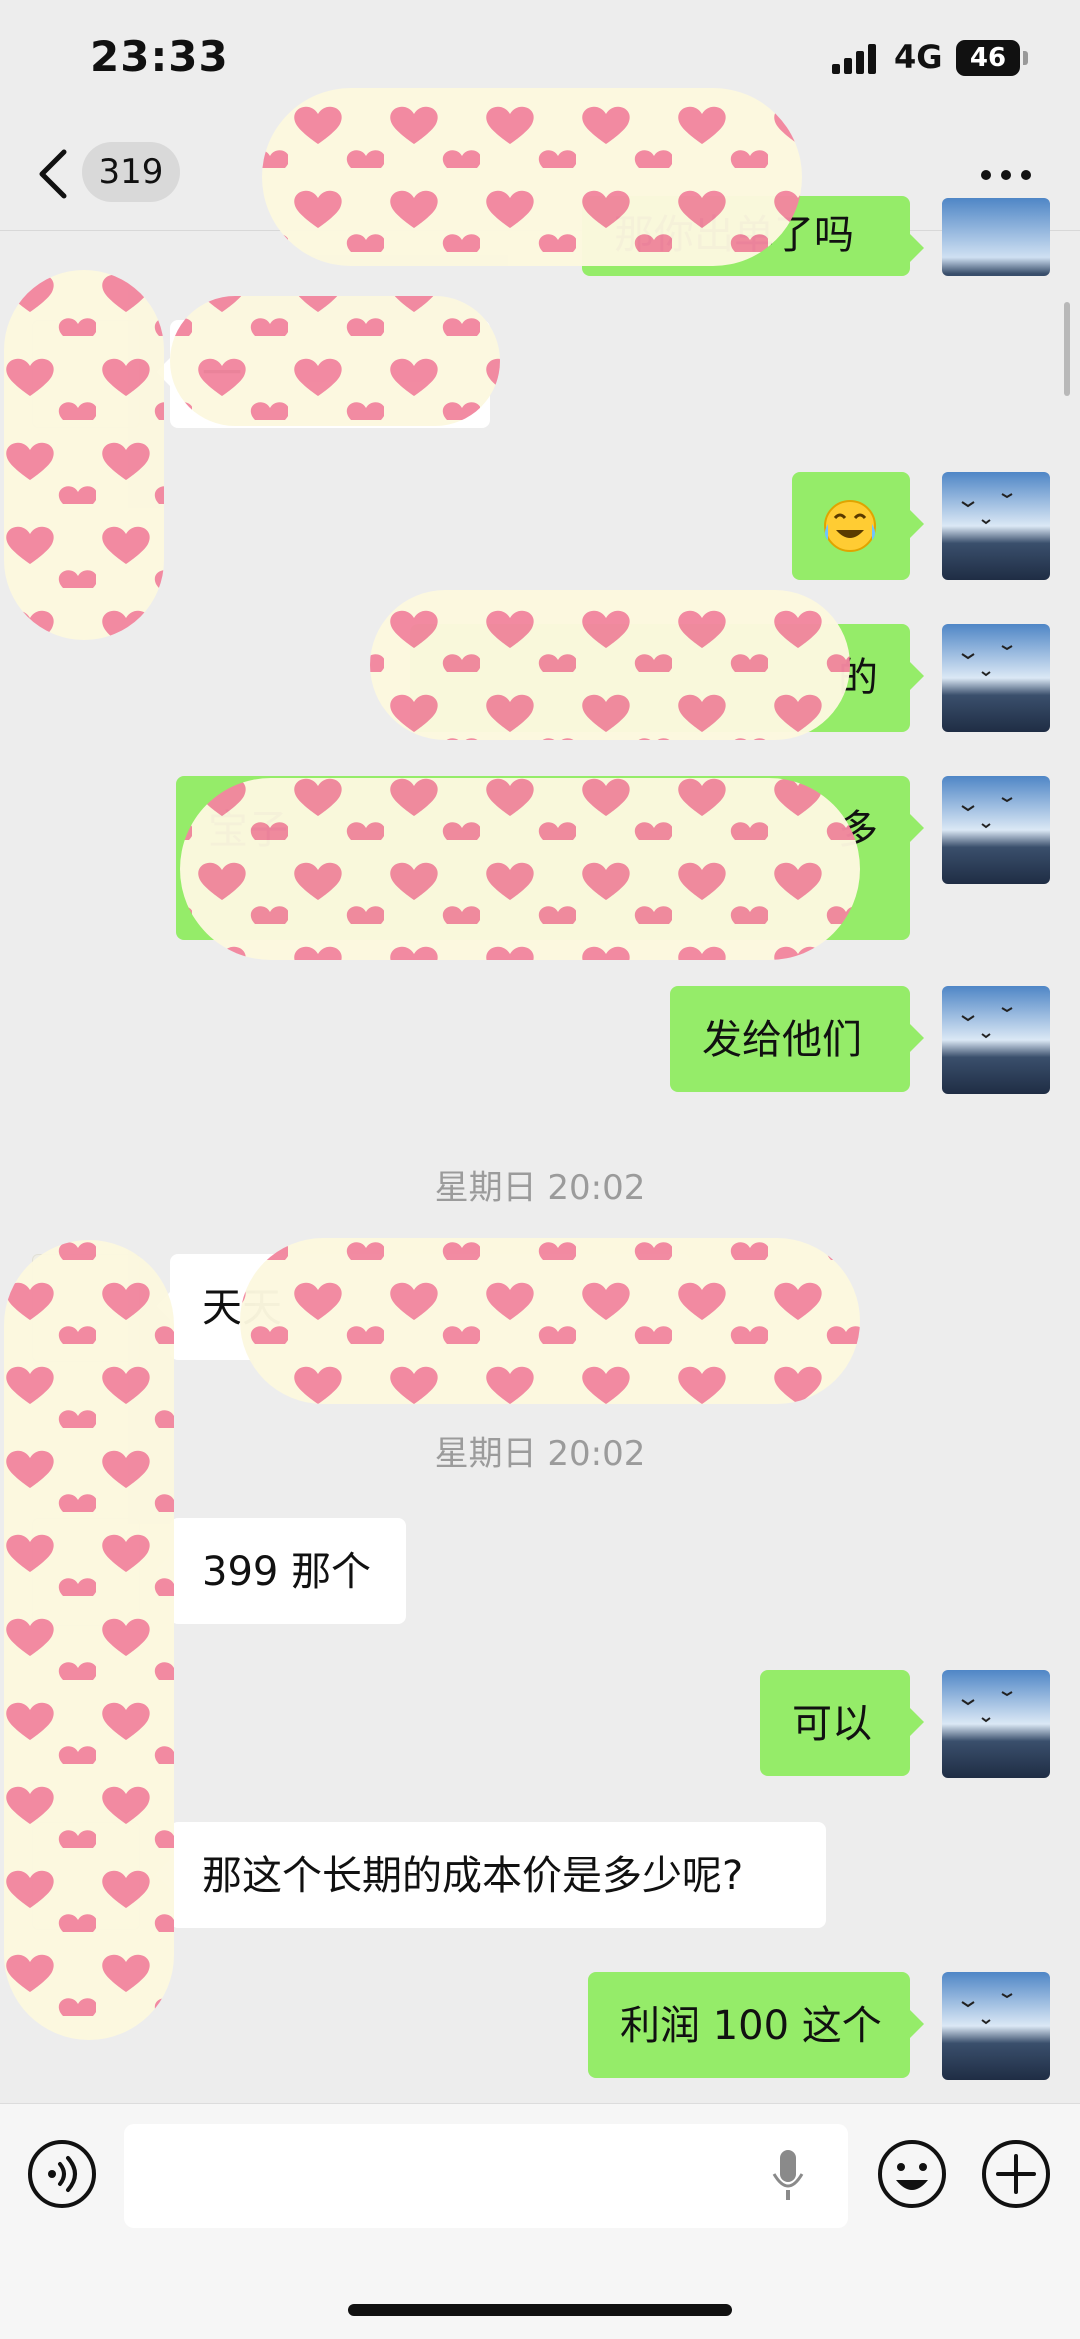 Image resolution: width=1080 pixels, height=2339 pixels. Describe the element at coordinates (1067, 349) in the screenshot. I see `scrollbar` at that location.